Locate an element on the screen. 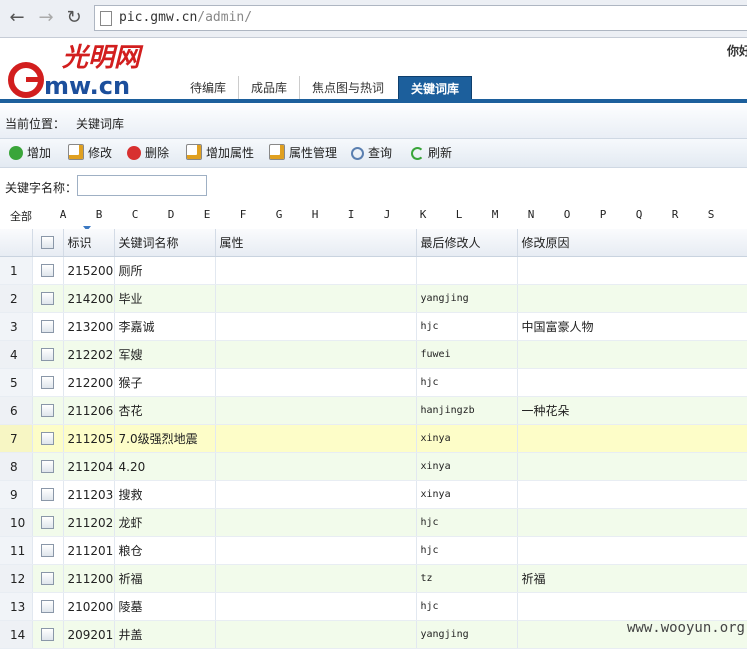 This screenshot has width=747, height=649. letter-filter-l: L is located at coordinates (459, 214).